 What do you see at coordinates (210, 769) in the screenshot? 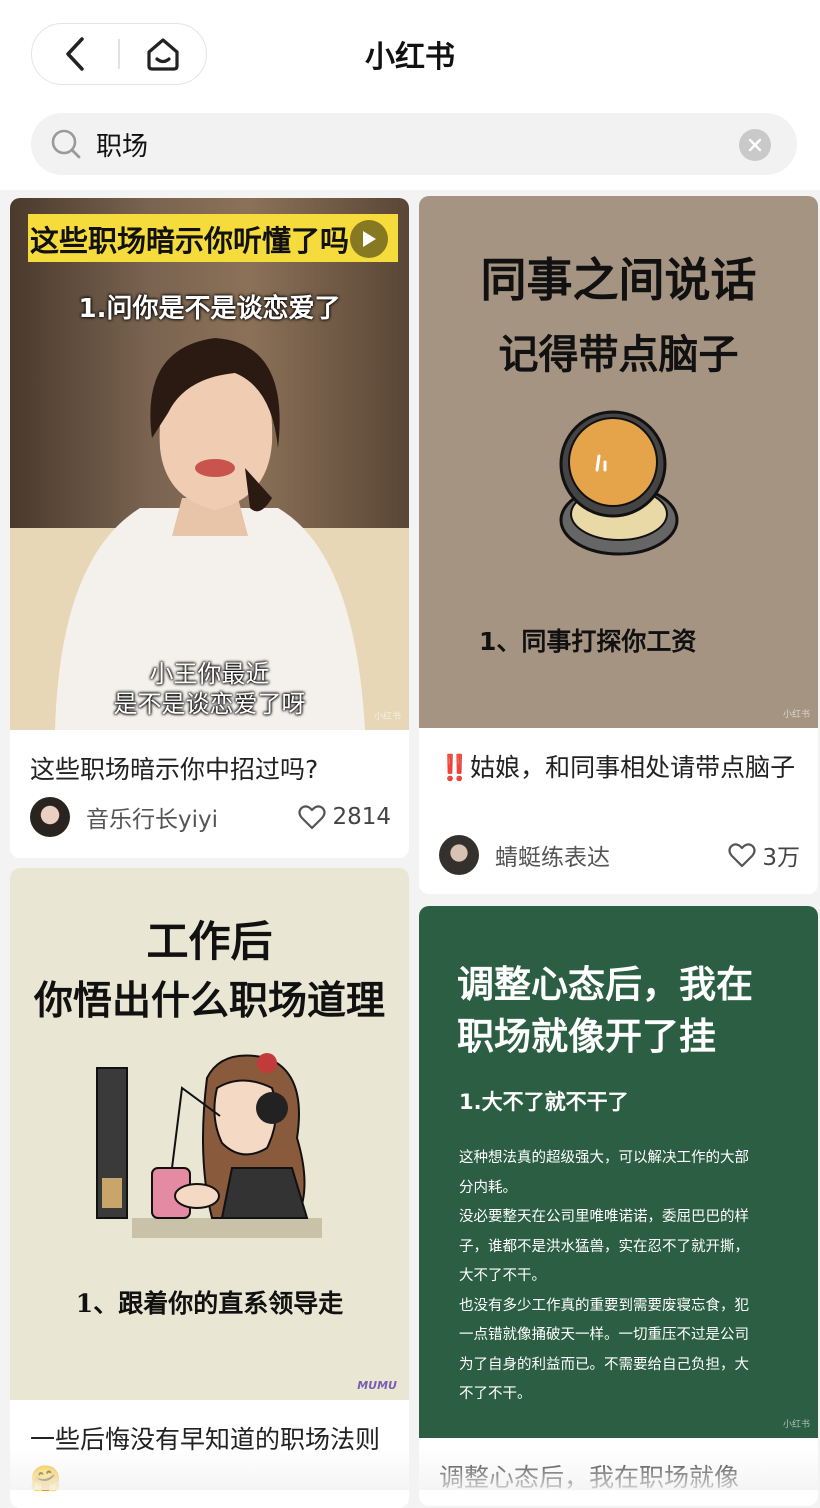
I see `note-title: 这些职场暗示你中招过吗?` at bounding box center [210, 769].